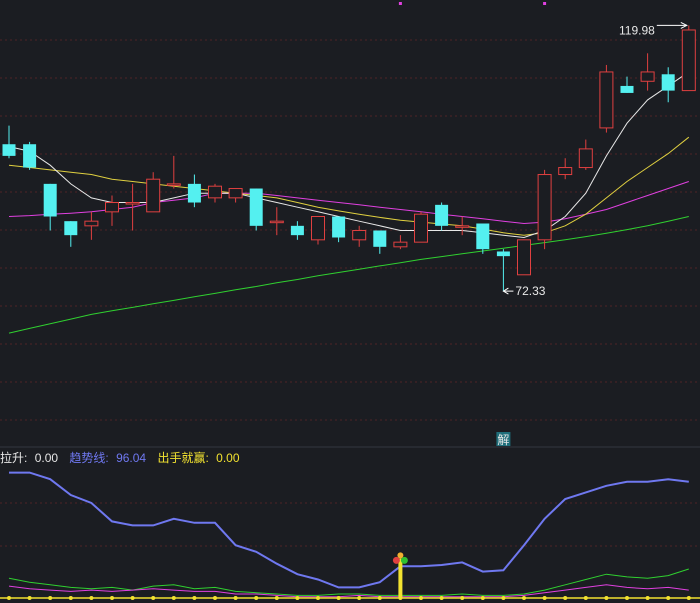 The image size is (700, 603). I want to click on high-price-label: 119.98, so click(637, 30).